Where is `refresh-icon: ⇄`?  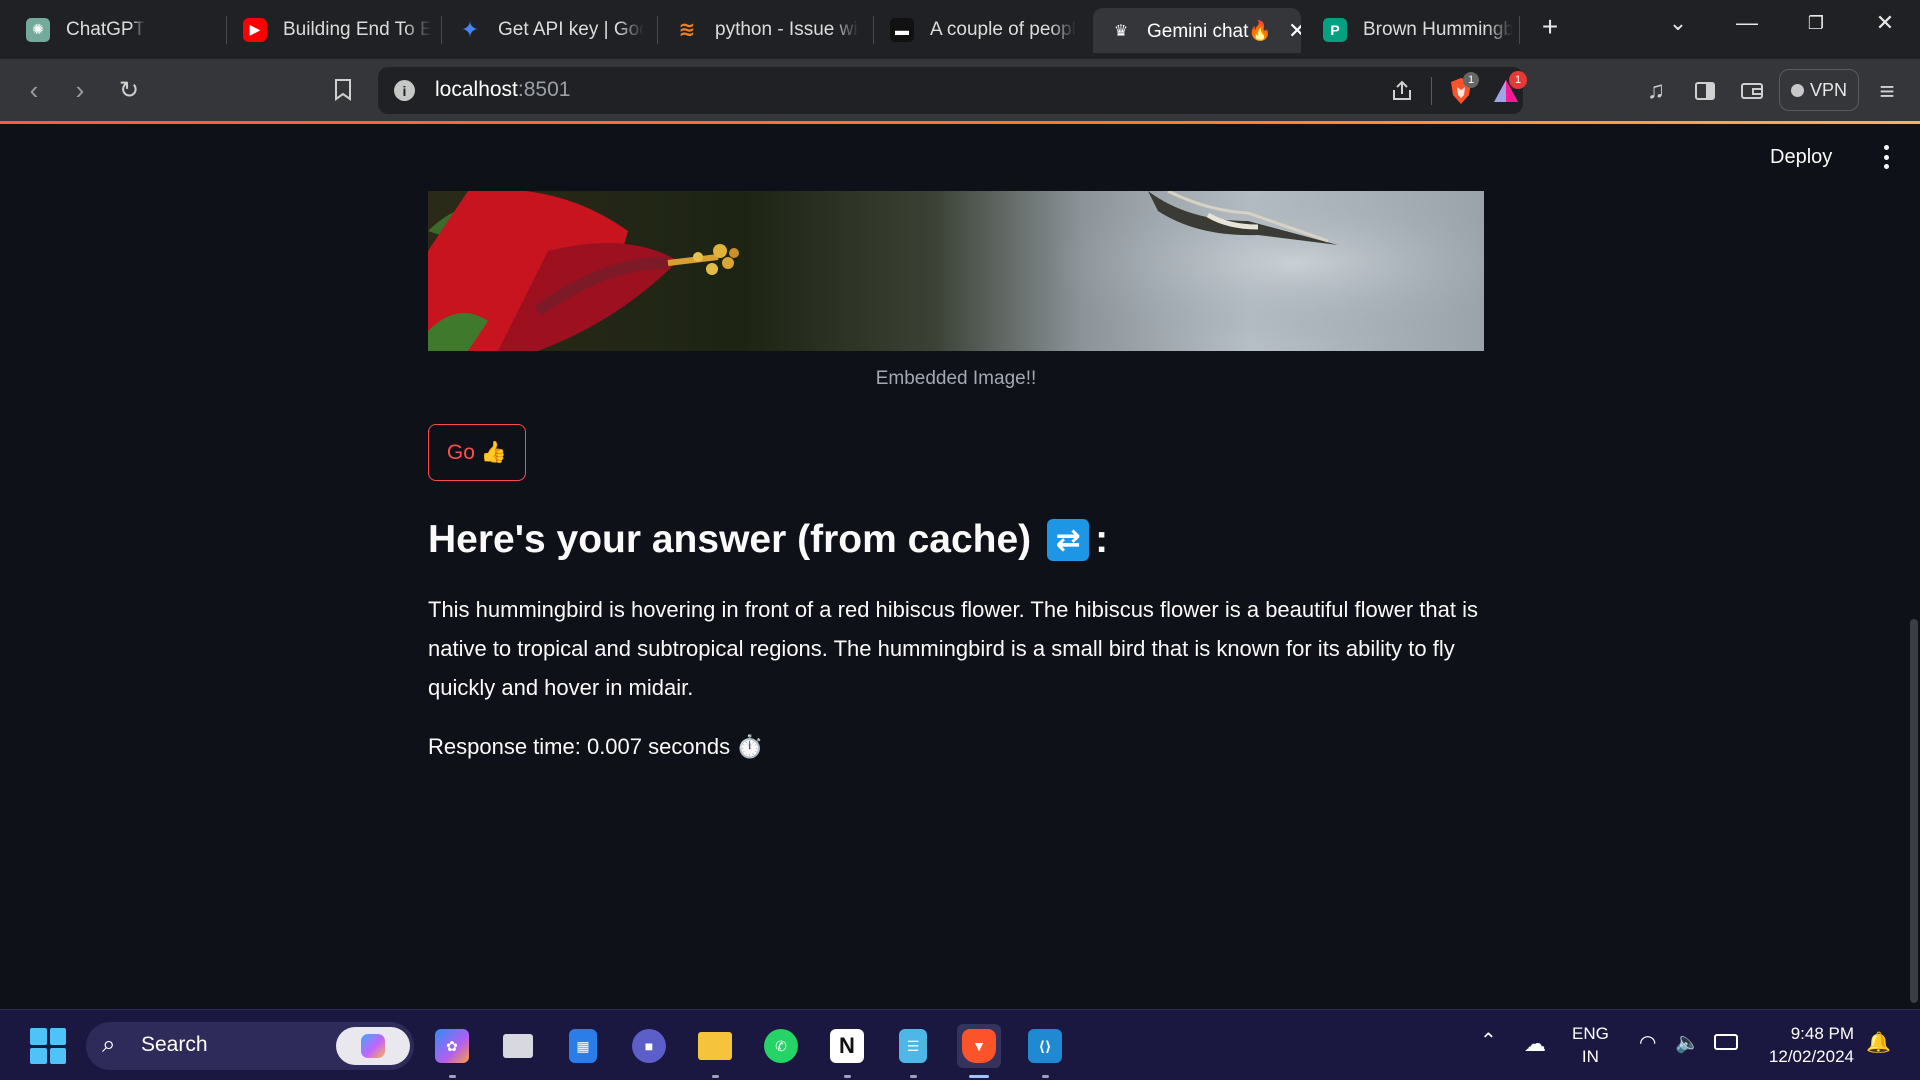 refresh-icon: ⇄ is located at coordinates (1068, 540).